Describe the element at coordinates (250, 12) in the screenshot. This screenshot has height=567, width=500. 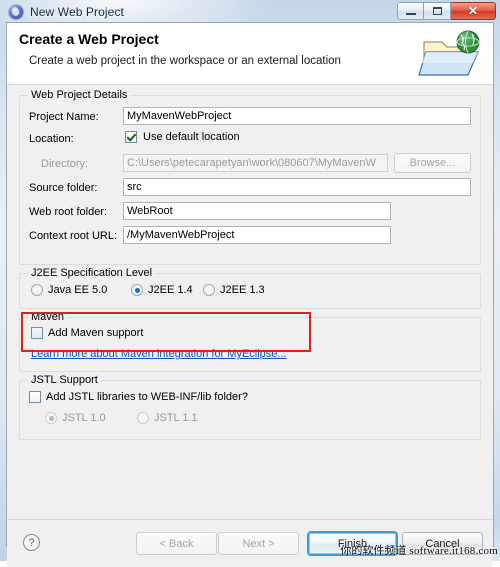
I see `window-titlebar: New Web Project ✕` at that location.